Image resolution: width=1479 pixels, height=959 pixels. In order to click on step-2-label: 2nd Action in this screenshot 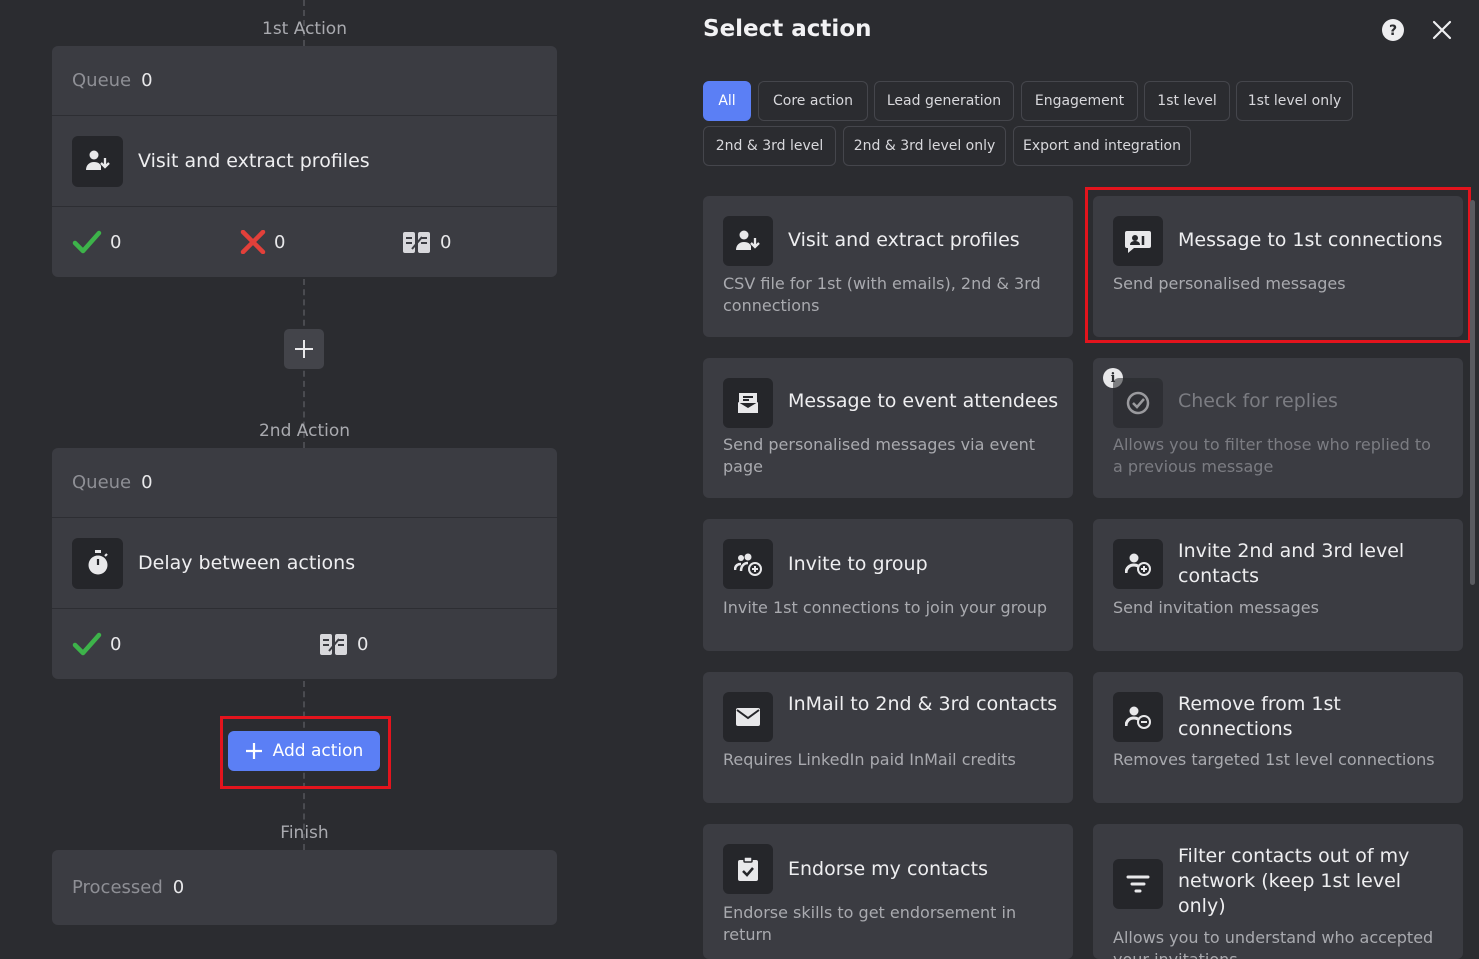, I will do `click(304, 431)`.